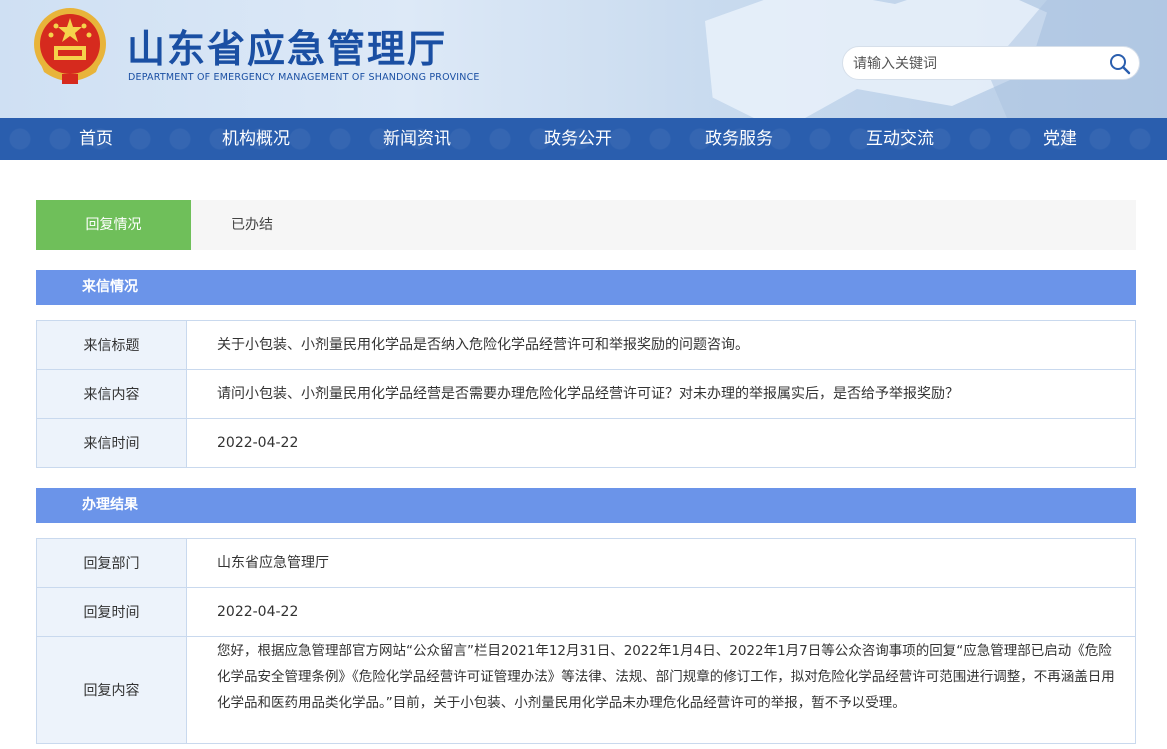 Image resolution: width=1167 pixels, height=749 pixels. What do you see at coordinates (586, 443) in the screenshot?
I see `table-row: 来信时间 2022-04-22` at bounding box center [586, 443].